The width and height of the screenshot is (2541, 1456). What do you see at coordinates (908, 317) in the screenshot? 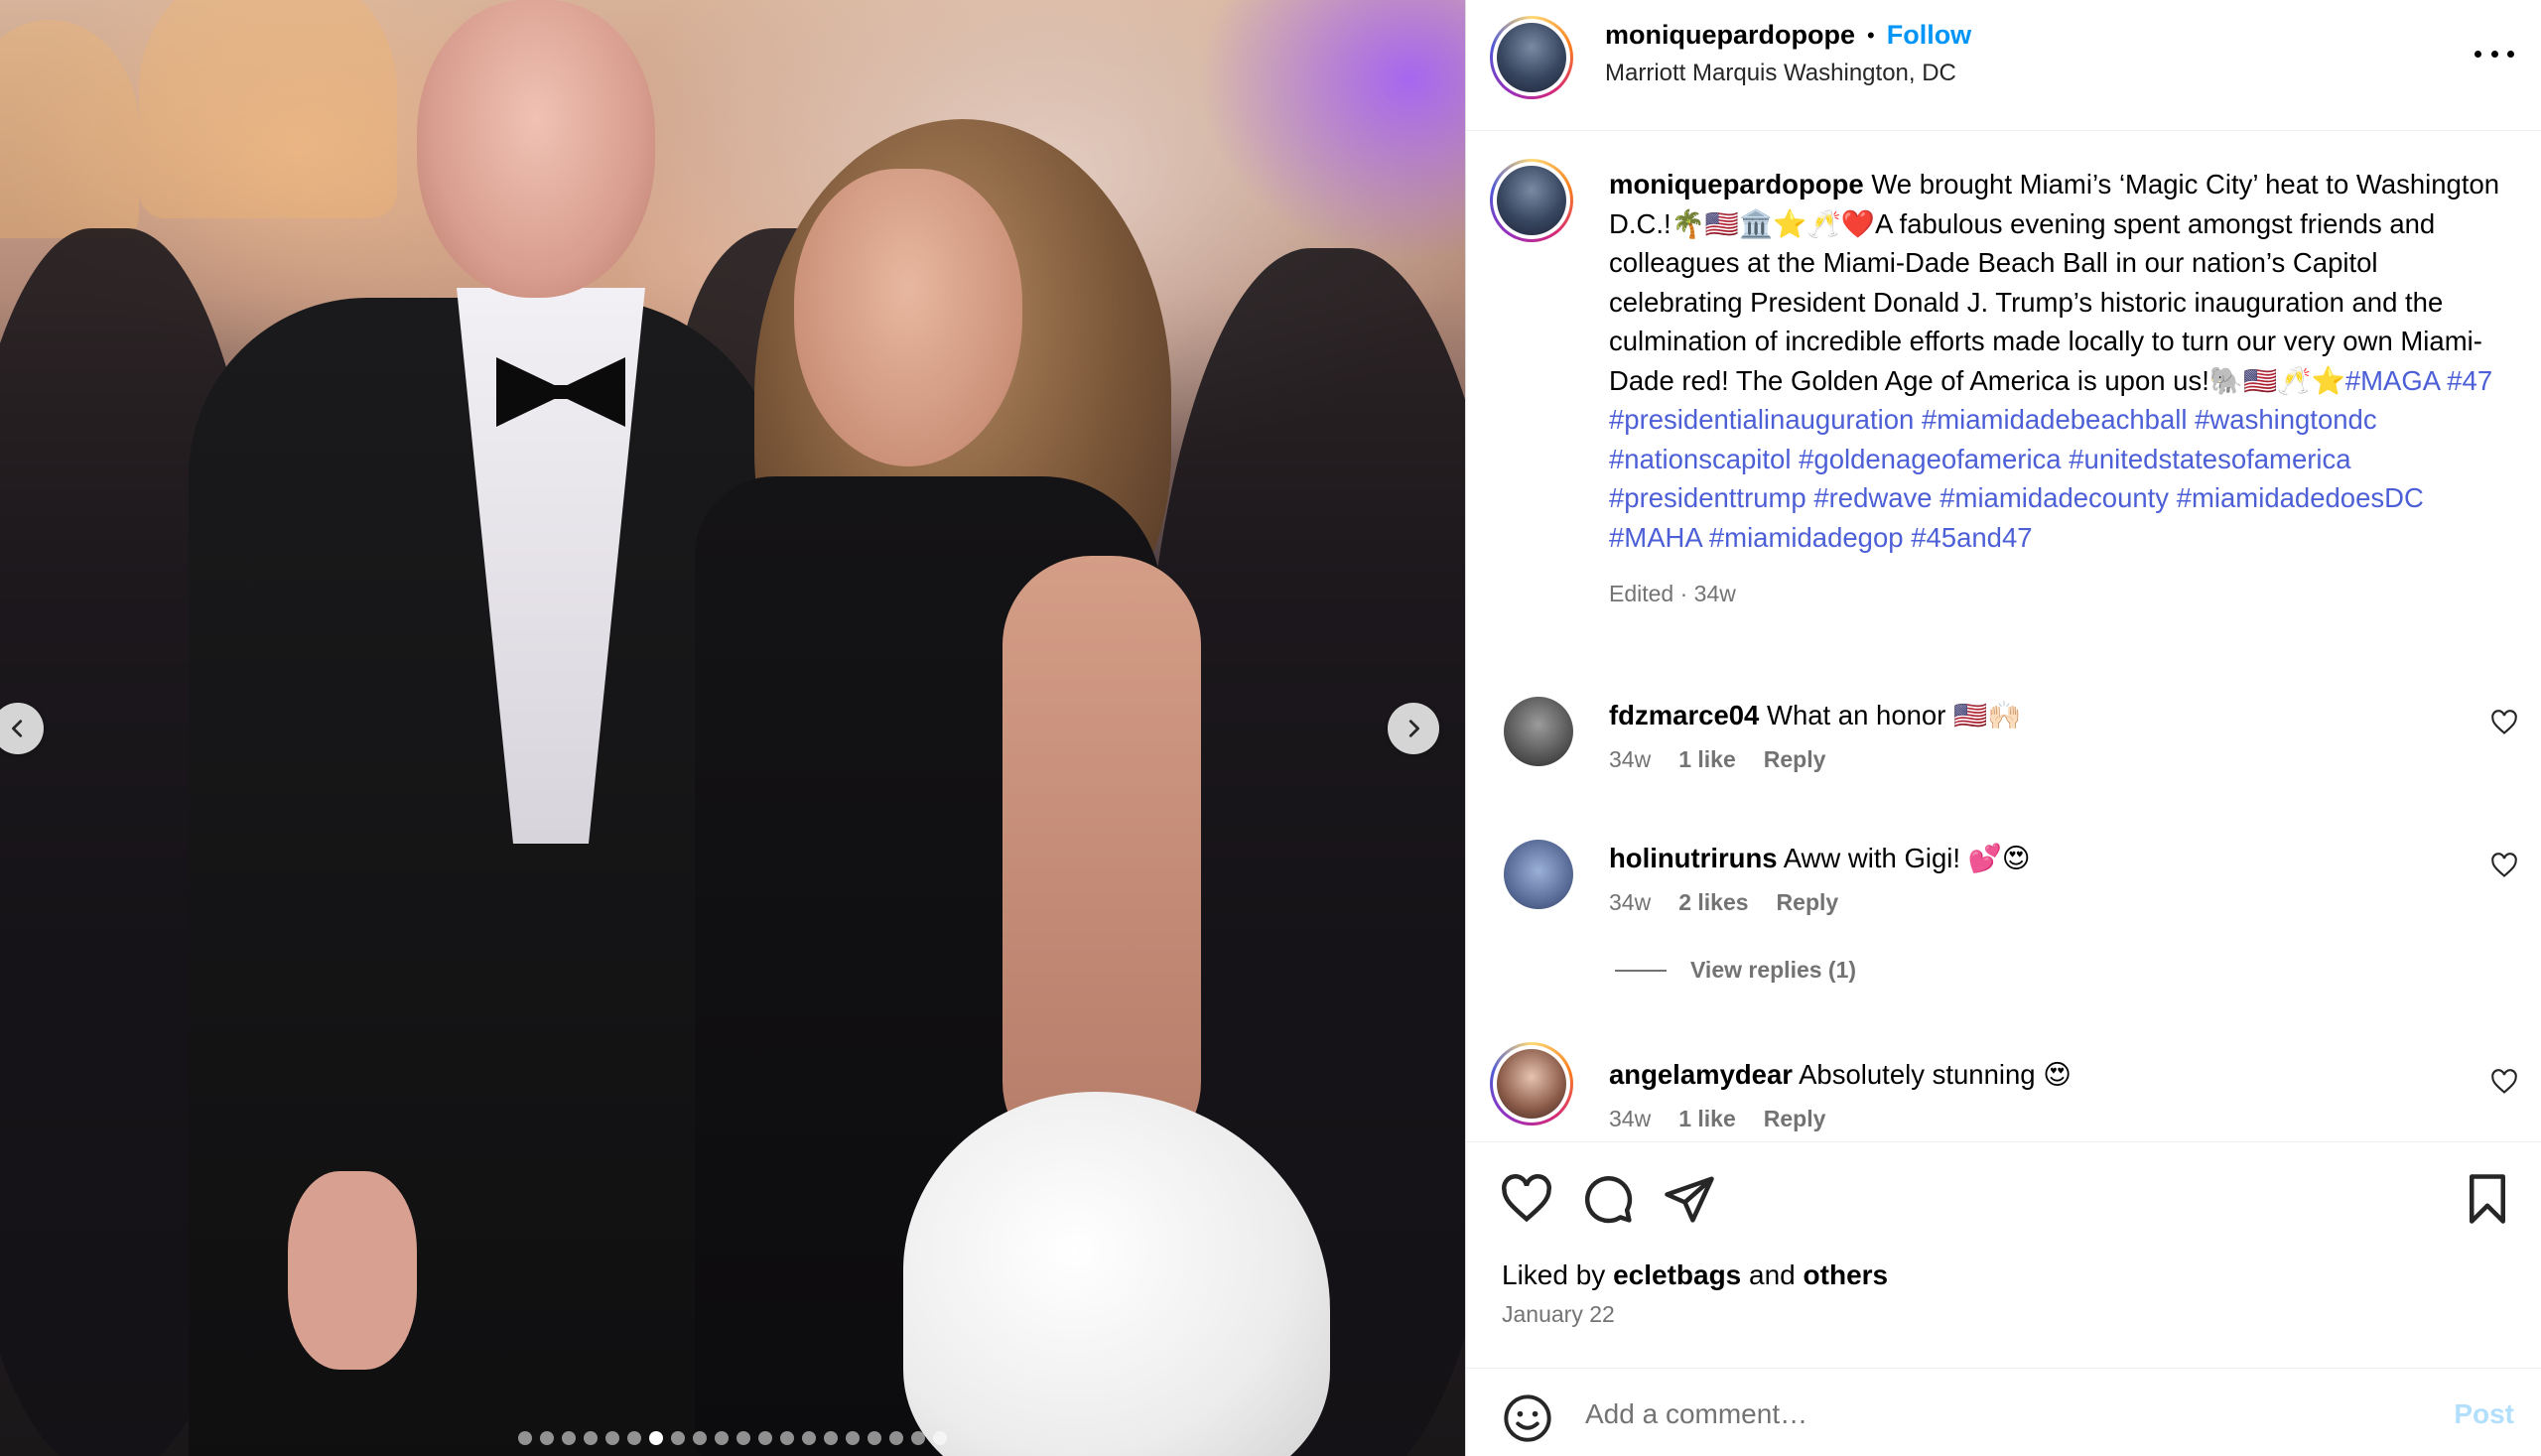
I see `woman-face` at bounding box center [908, 317].